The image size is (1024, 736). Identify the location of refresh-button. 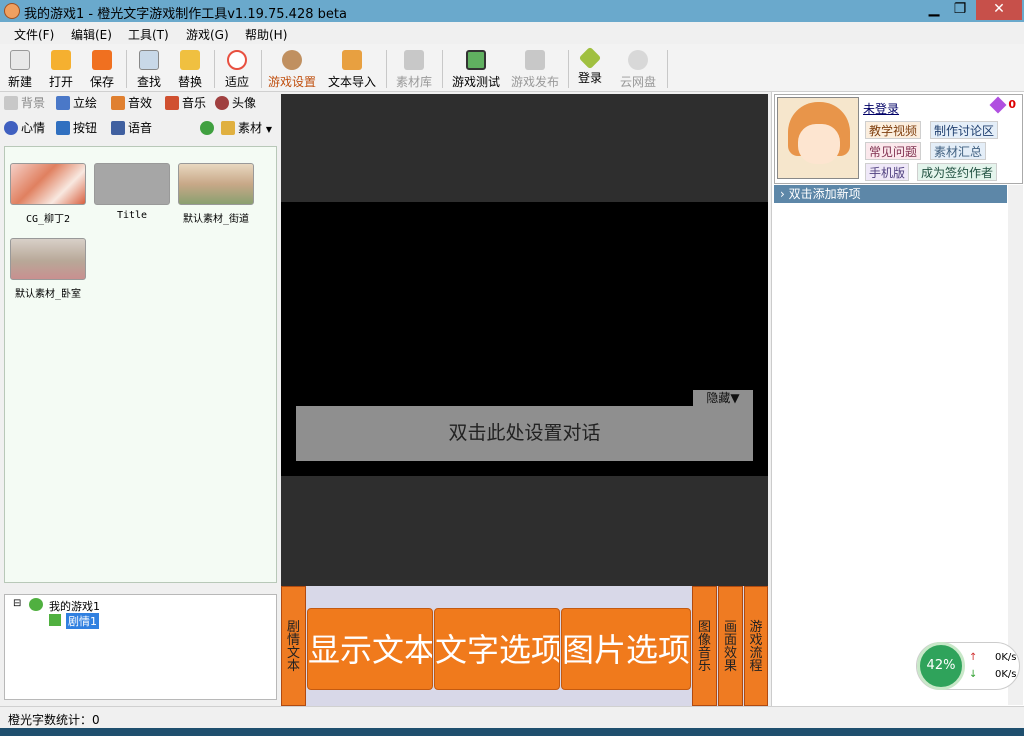
(208, 128).